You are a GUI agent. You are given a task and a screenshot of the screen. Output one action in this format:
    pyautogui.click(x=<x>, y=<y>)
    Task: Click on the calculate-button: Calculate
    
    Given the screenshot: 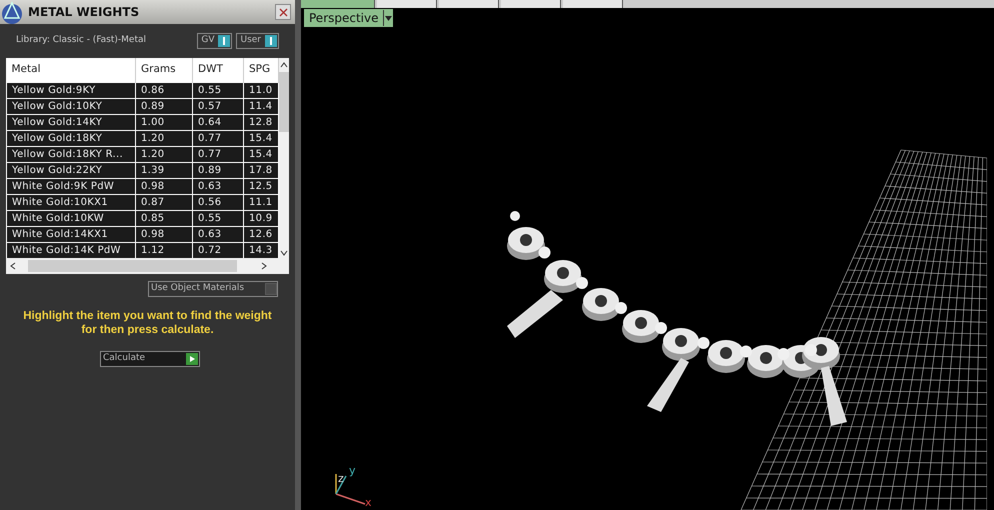 What is the action you would take?
    pyautogui.click(x=150, y=359)
    